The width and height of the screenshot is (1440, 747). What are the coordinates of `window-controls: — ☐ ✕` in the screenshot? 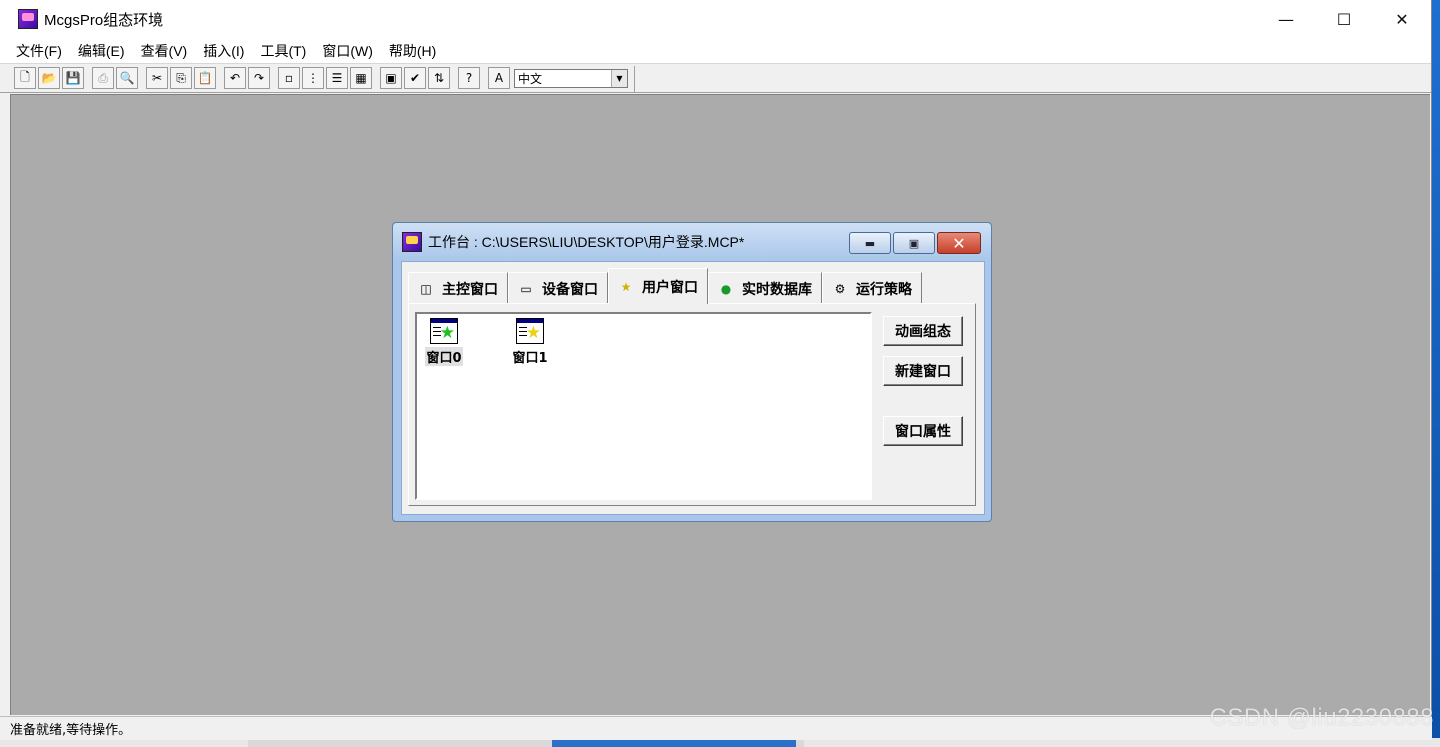 It's located at (1344, 19).